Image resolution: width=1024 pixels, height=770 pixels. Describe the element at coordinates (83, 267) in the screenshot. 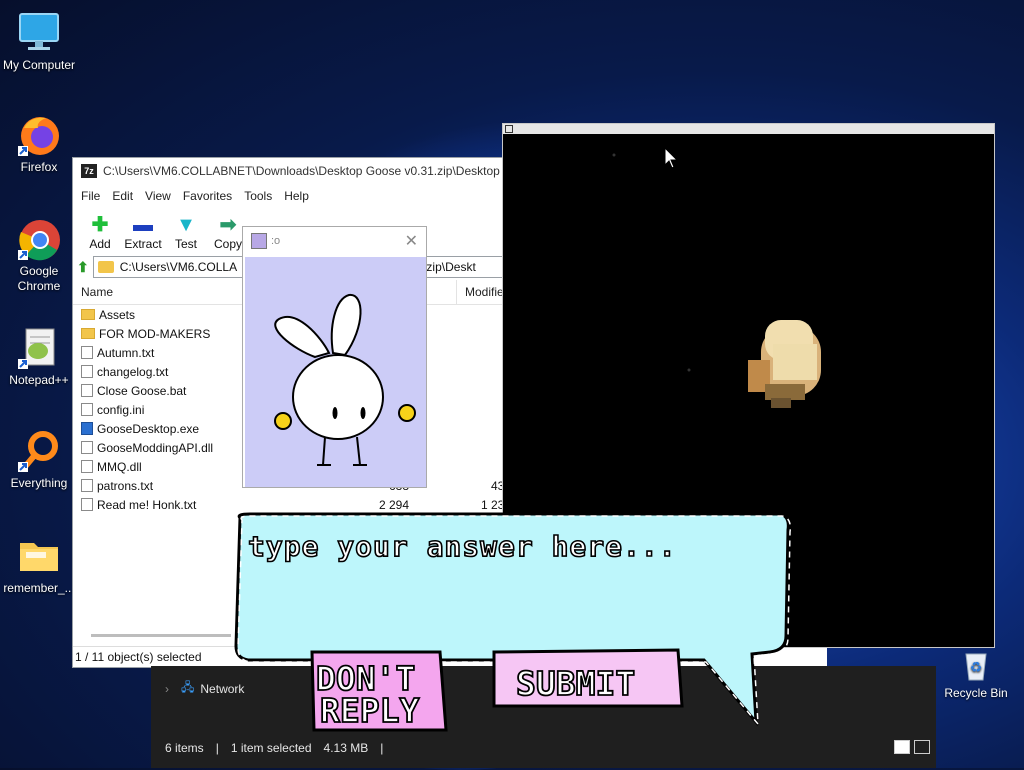

I see `up-folder-icon: ⬆` at that location.